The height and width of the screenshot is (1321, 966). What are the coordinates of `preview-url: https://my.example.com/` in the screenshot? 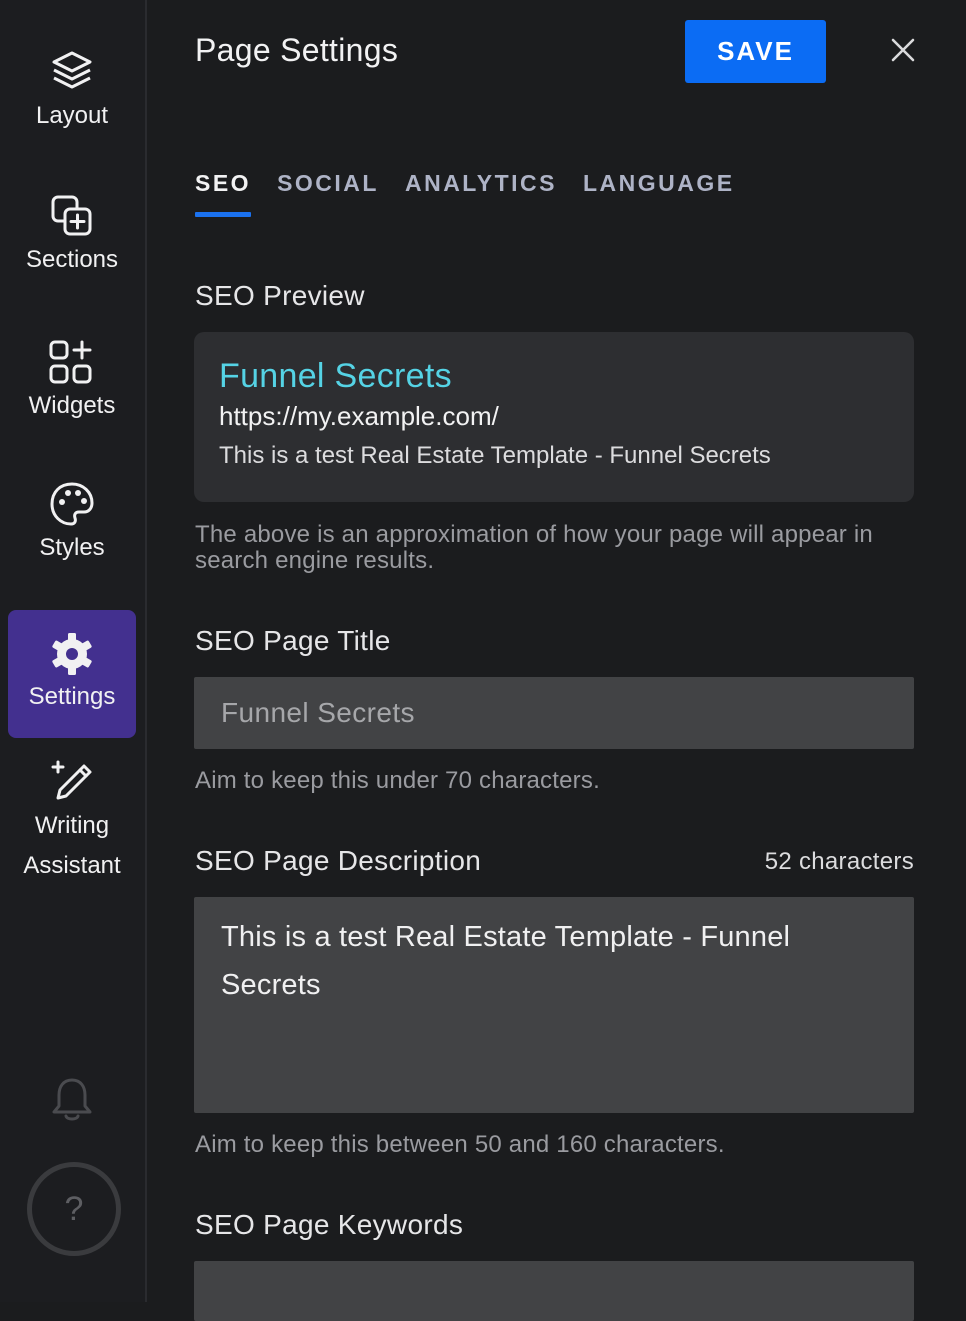 It's located at (359, 416).